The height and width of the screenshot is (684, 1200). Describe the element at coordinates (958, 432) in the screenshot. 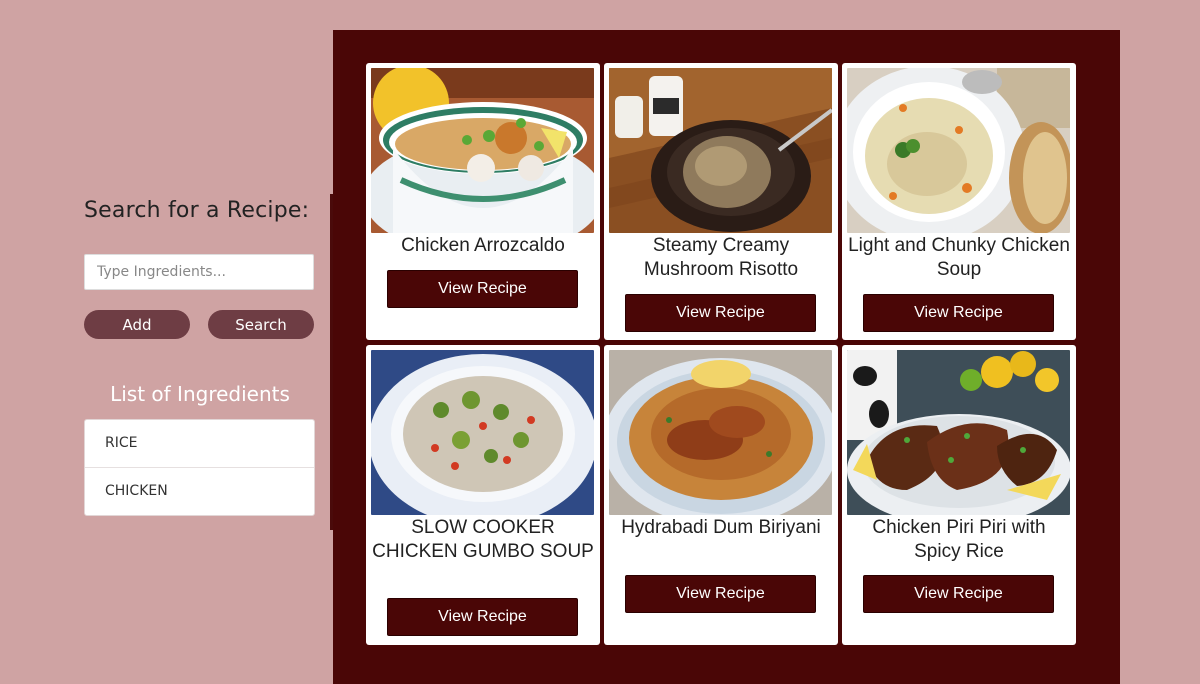

I see `recipe-image-grilled-chicken-plate` at that location.